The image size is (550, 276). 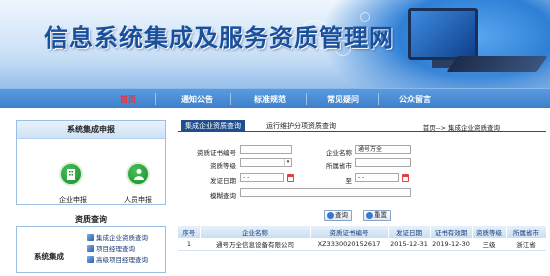 What do you see at coordinates (223, 166) in the screenshot?
I see `level-label: 资质等级` at bounding box center [223, 166].